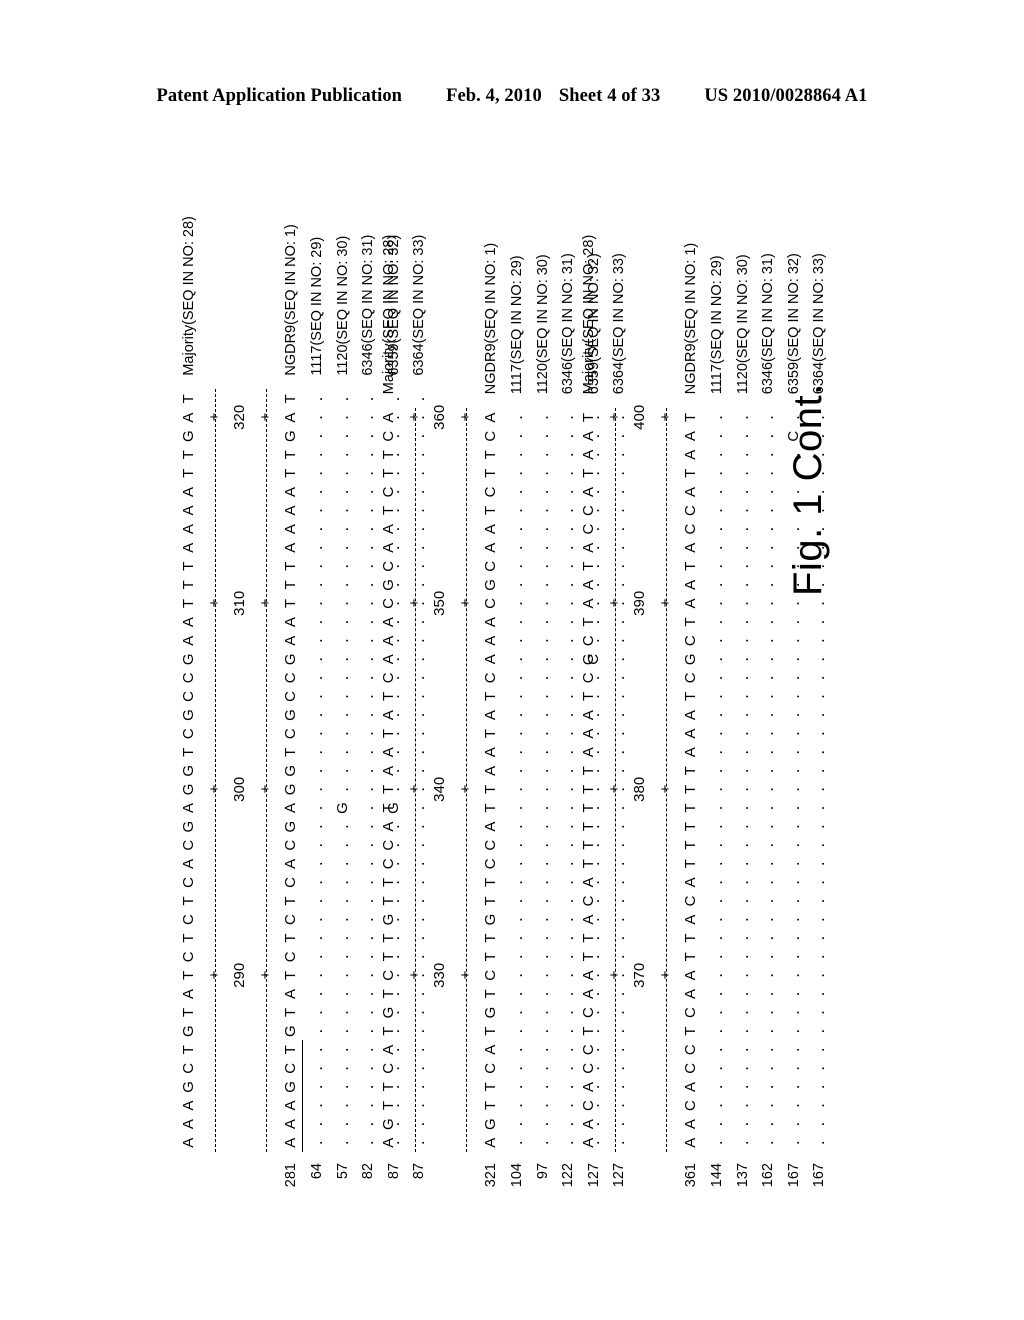 The height and width of the screenshot is (1320, 1024). What do you see at coordinates (786, 96) in the screenshot?
I see `patent-number: US 2010/0028864 A1` at bounding box center [786, 96].